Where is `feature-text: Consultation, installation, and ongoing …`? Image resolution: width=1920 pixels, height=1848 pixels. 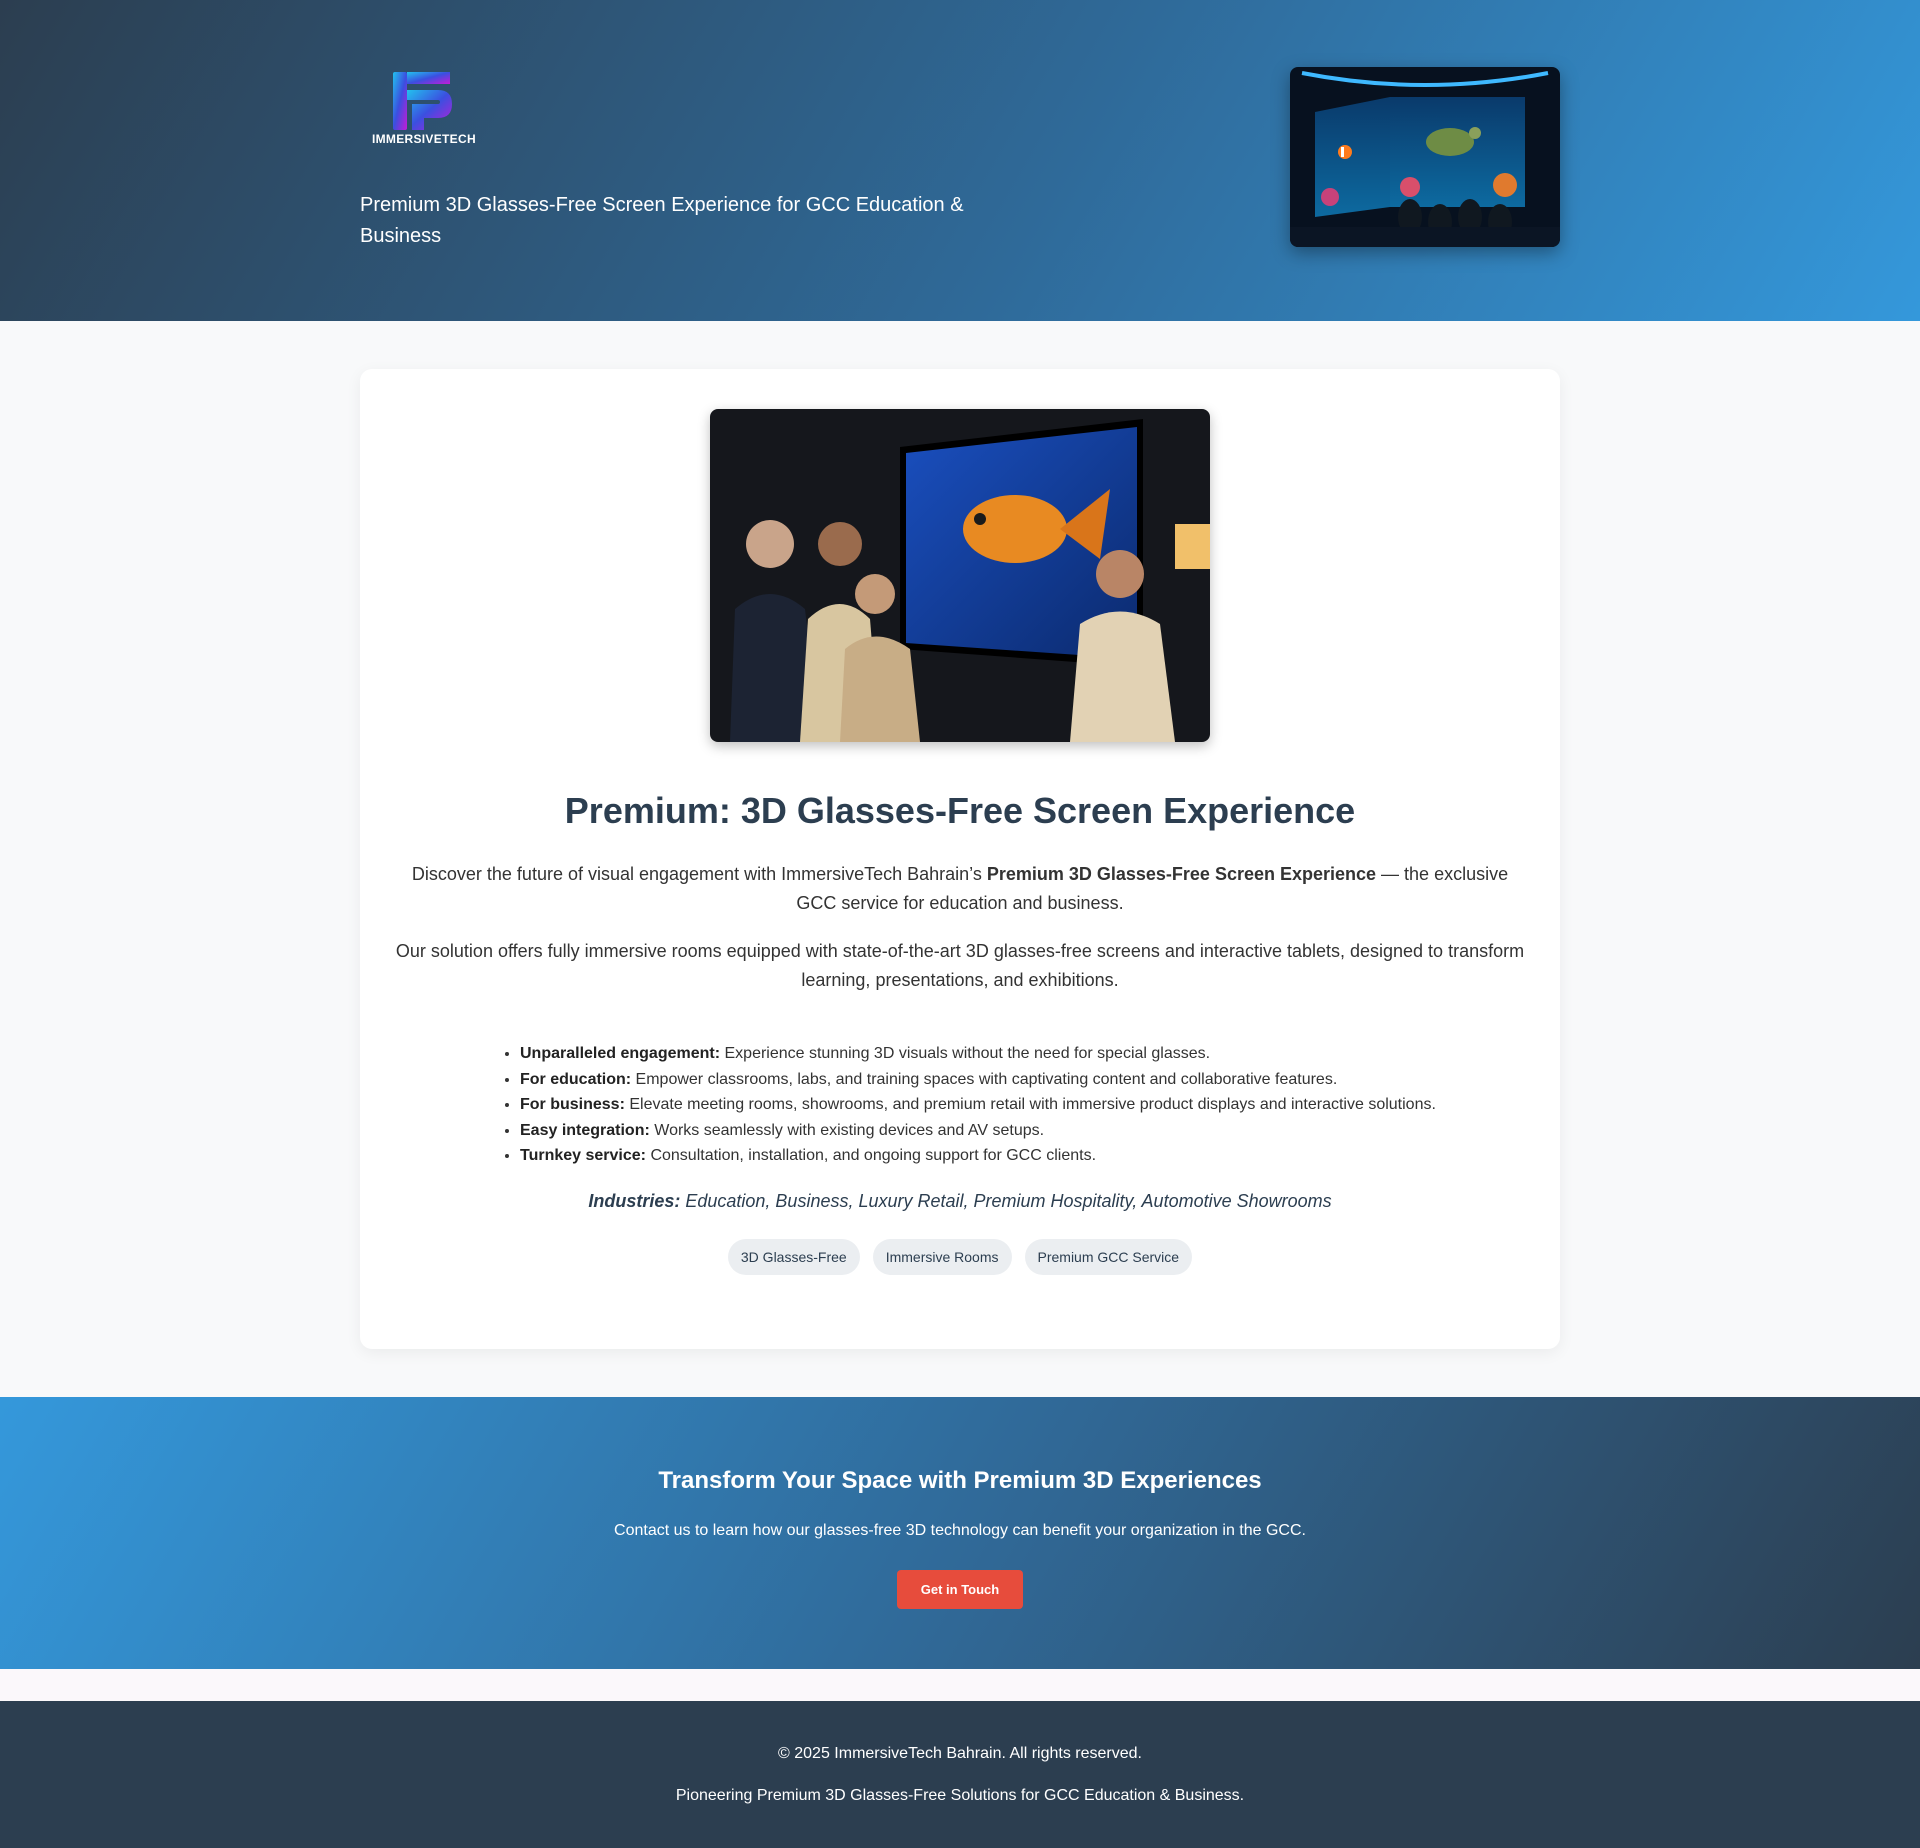
feature-text: Consultation, installation, and ongoing … is located at coordinates (871, 1155).